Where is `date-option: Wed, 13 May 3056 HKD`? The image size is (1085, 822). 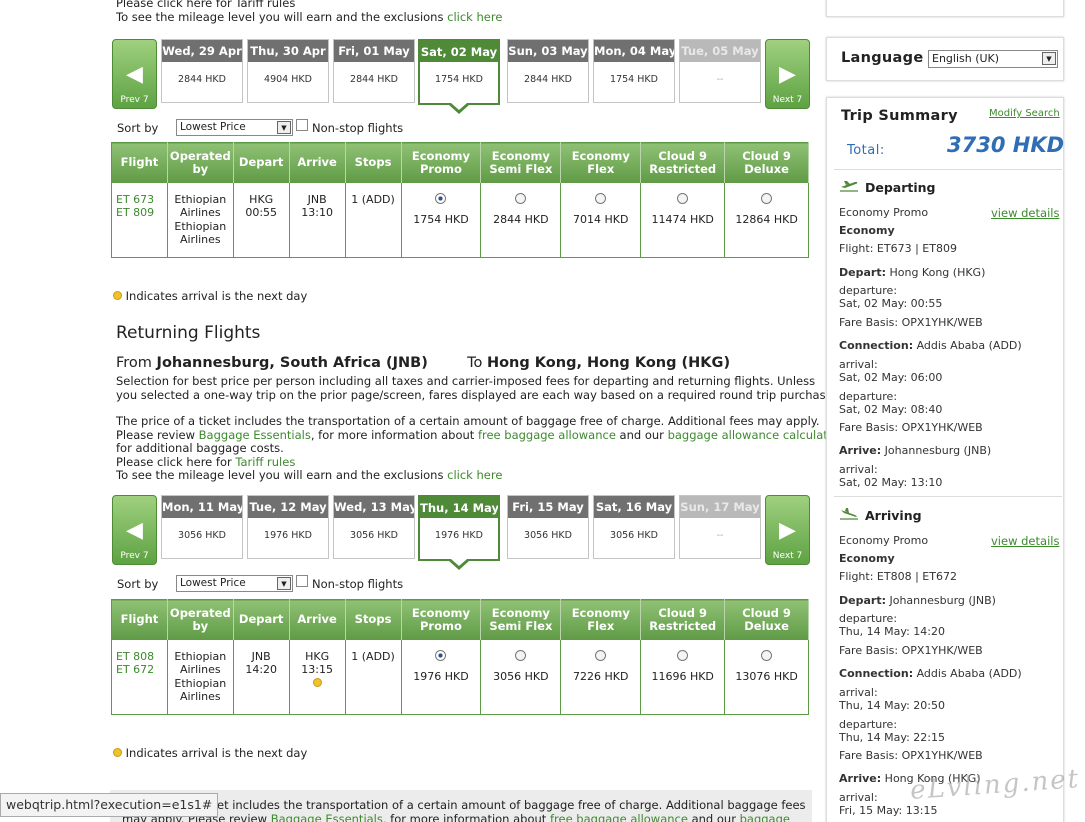 date-option: Wed, 13 May 3056 HKD is located at coordinates (374, 527).